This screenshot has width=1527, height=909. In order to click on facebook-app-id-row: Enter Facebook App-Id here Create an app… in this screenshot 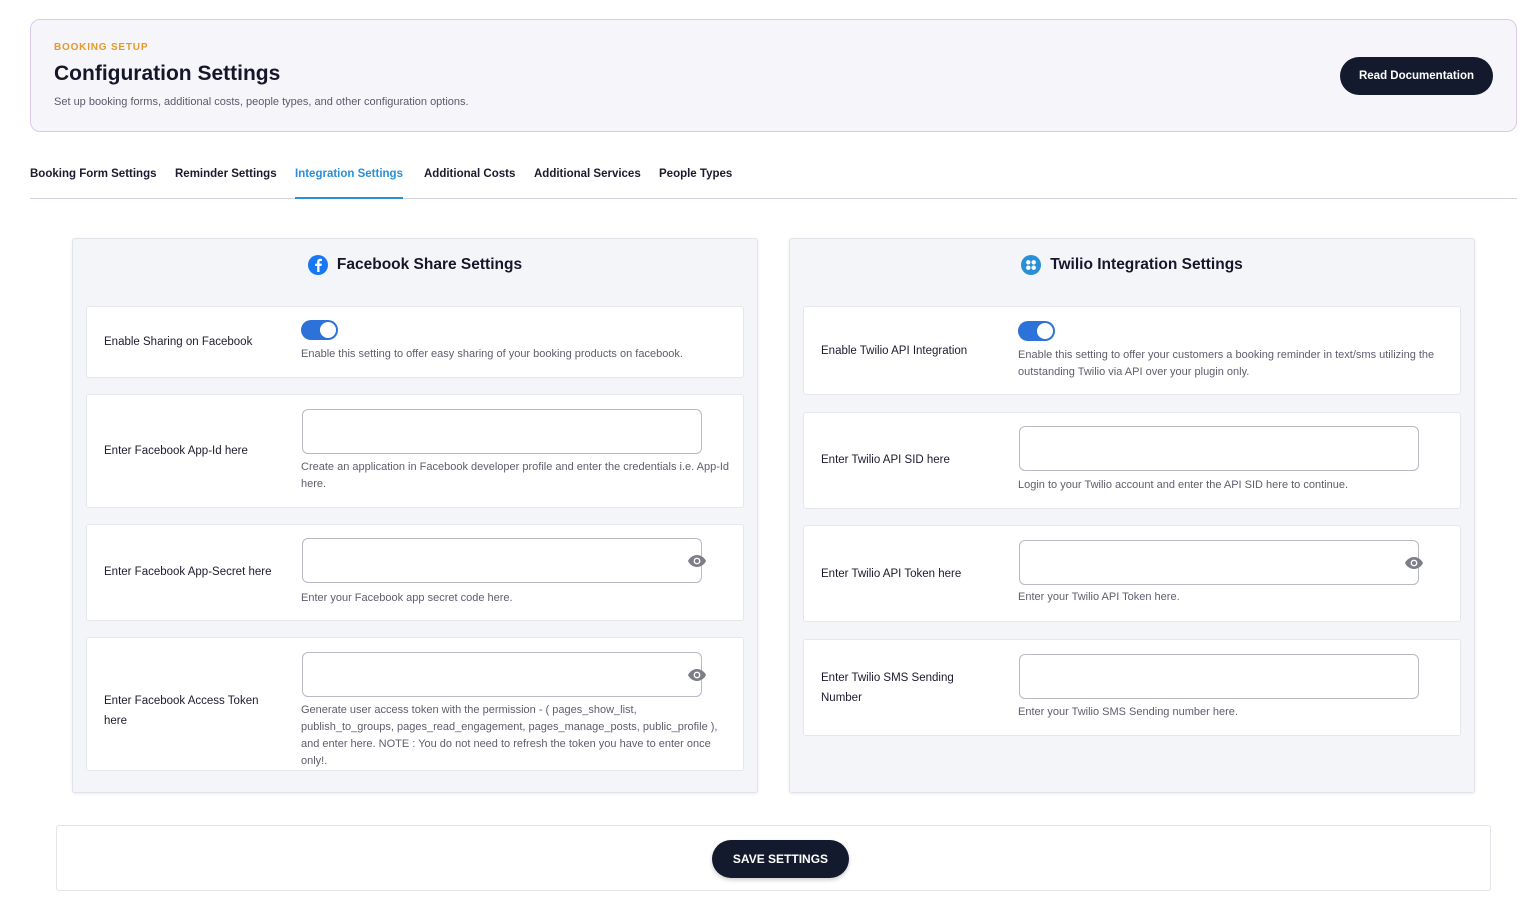, I will do `click(415, 451)`.